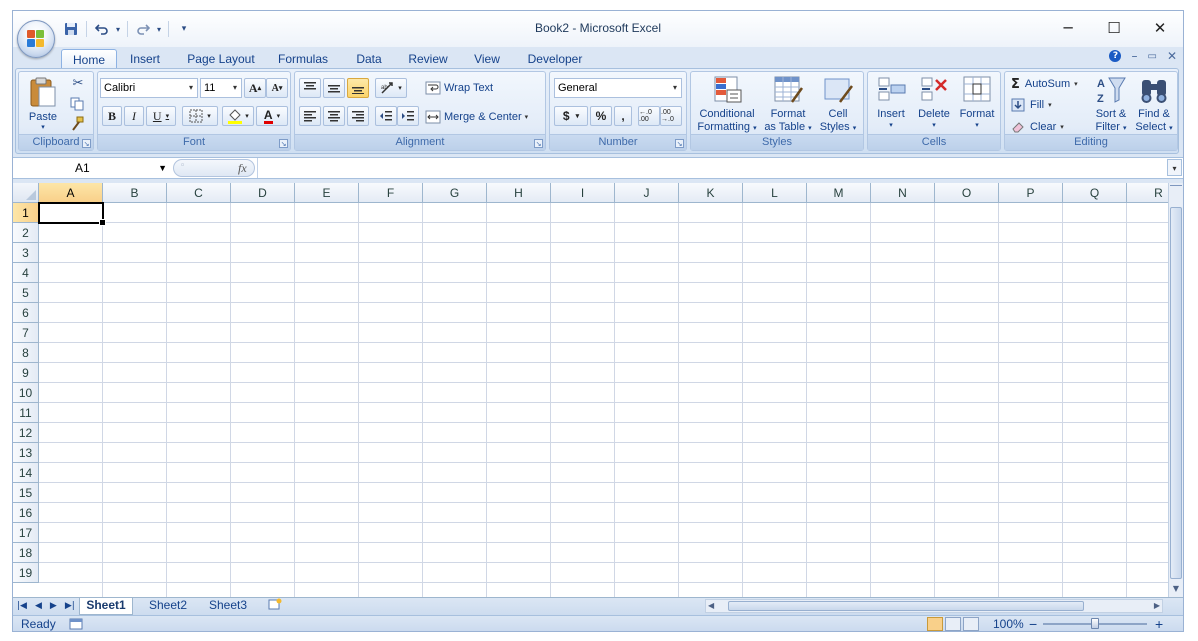  What do you see at coordinates (583, 193) in the screenshot?
I see `column-header-i: I` at bounding box center [583, 193].